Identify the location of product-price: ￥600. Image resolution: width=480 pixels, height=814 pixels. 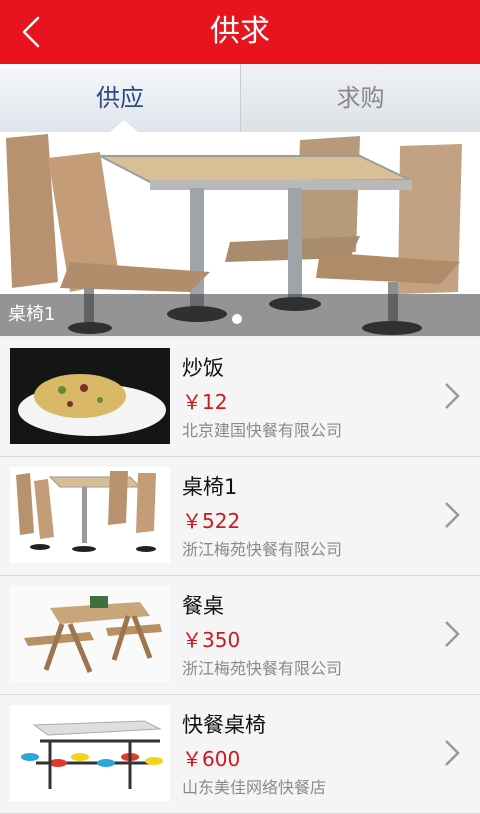
(211, 759).